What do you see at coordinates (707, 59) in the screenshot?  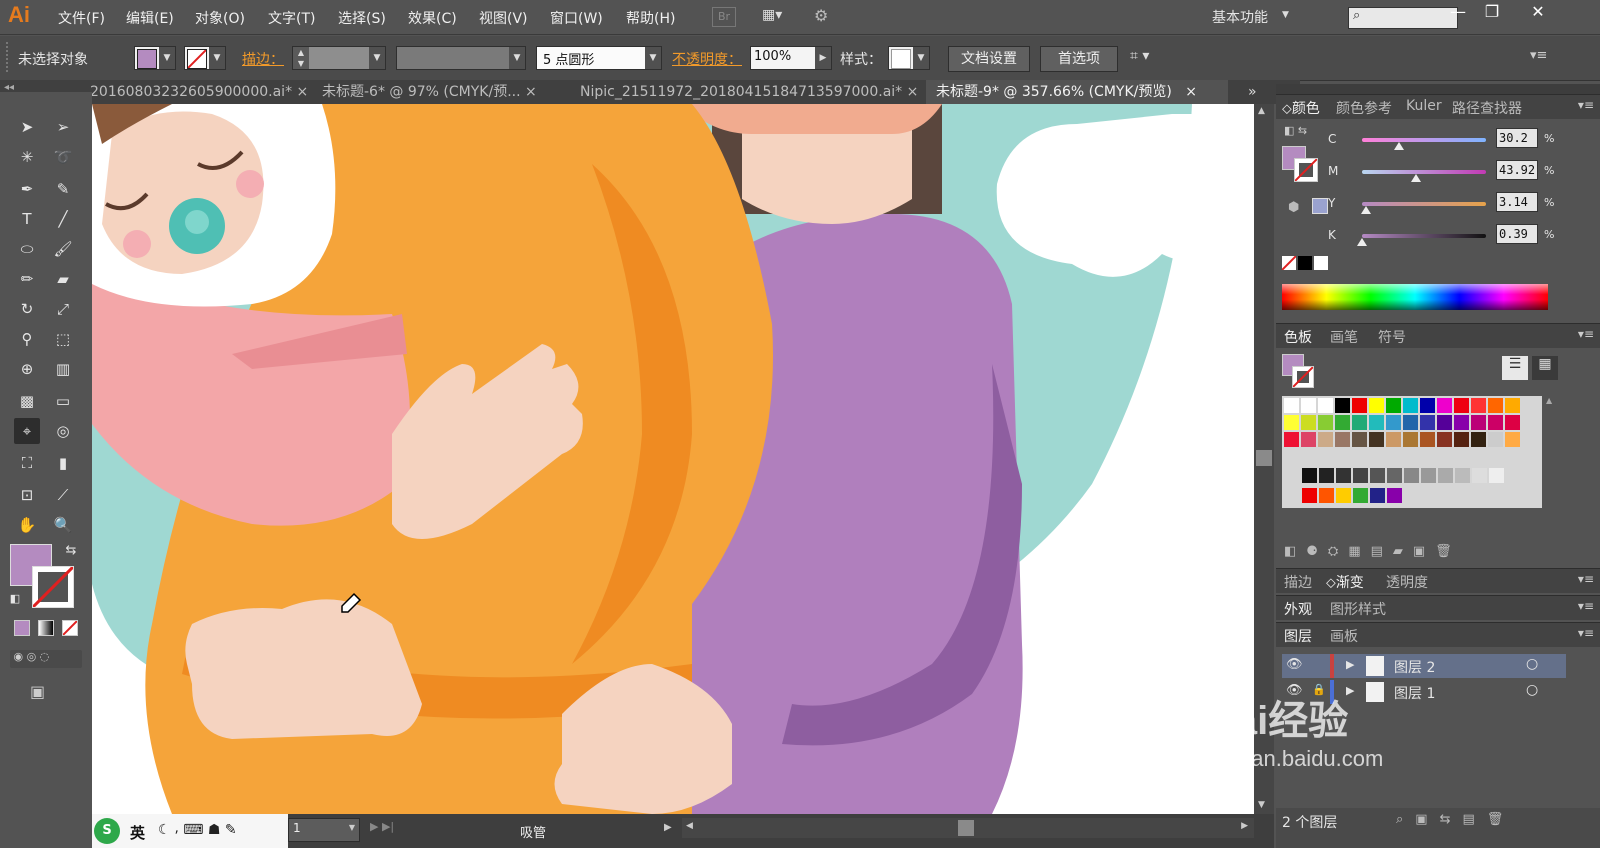 I see `opacity-label: 不透明度：` at bounding box center [707, 59].